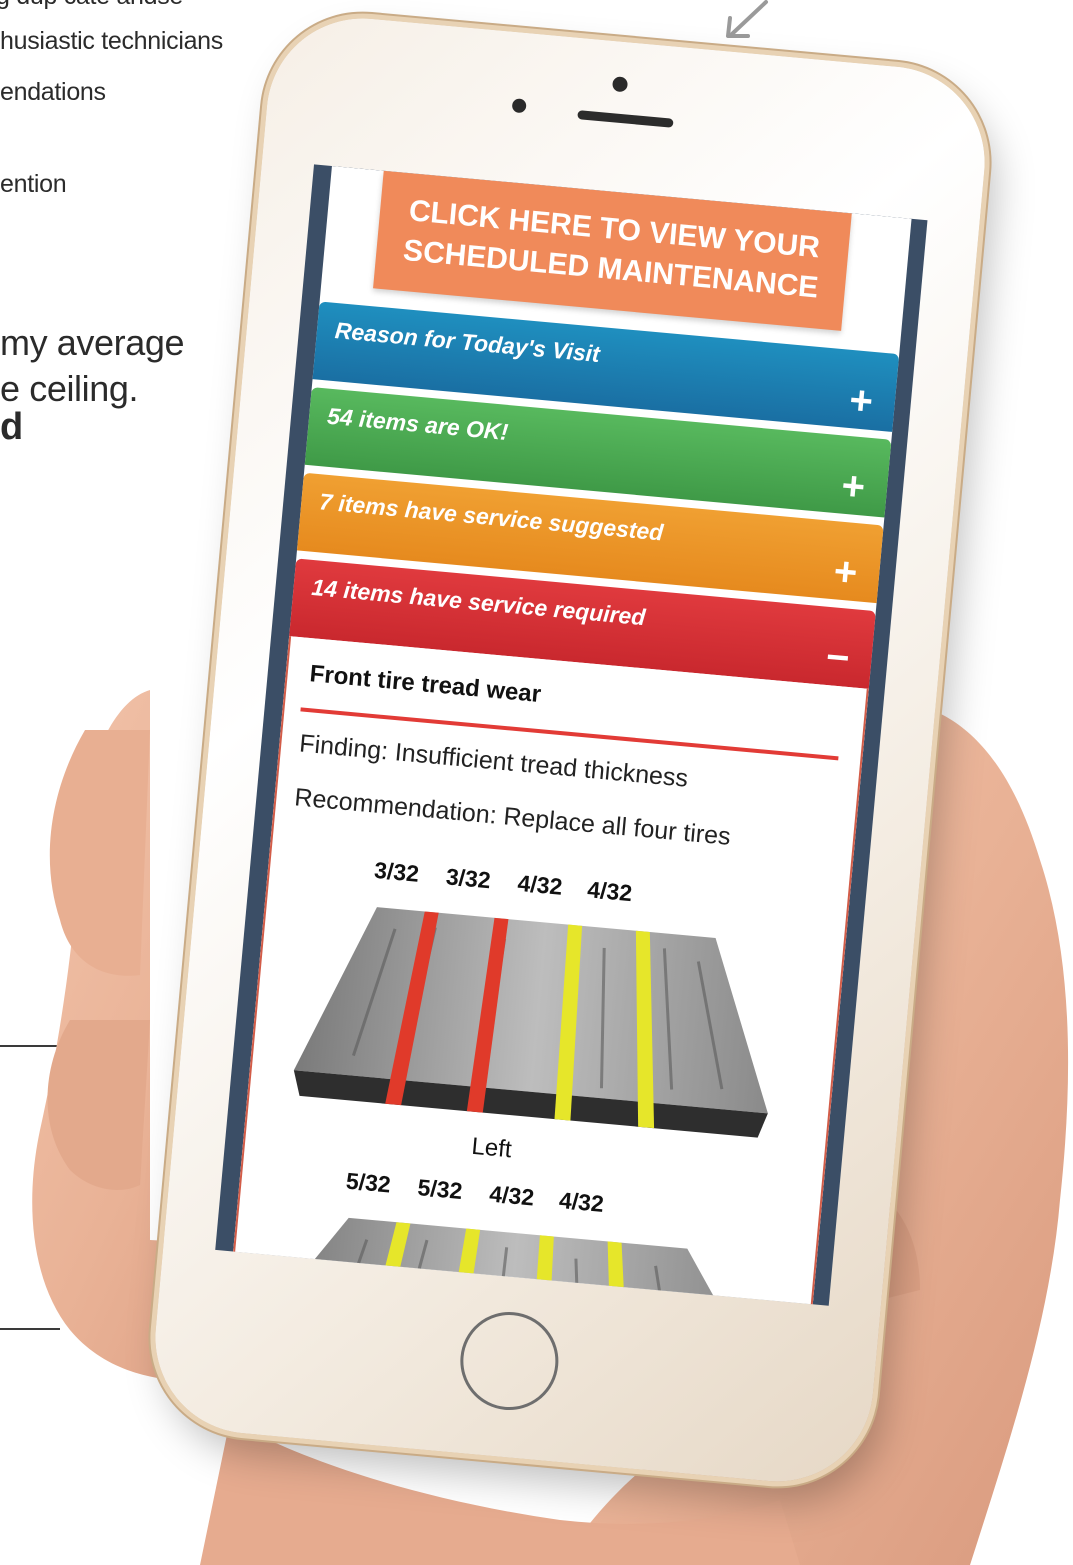 This screenshot has width=1073, height=1565. I want to click on tire-position-label: Left, so click(491, 1148).